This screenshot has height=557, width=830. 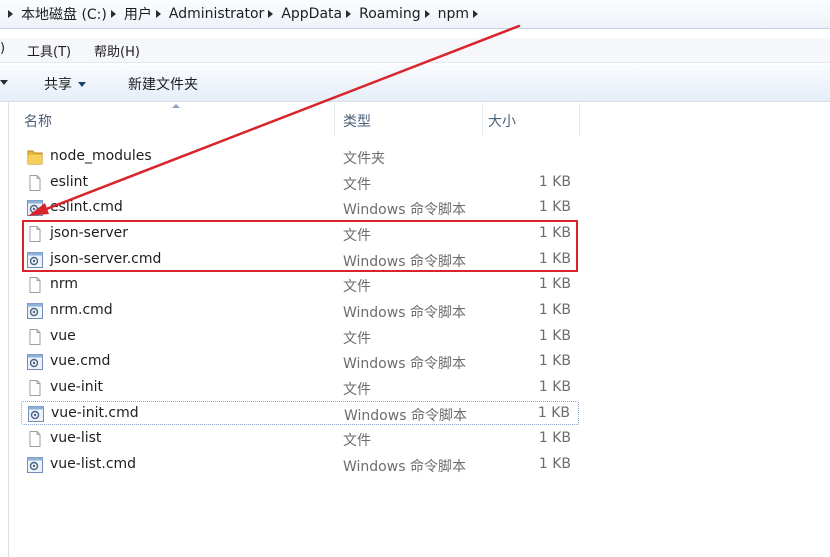 I want to click on menu-item-cut-off: ), so click(x=2, y=48).